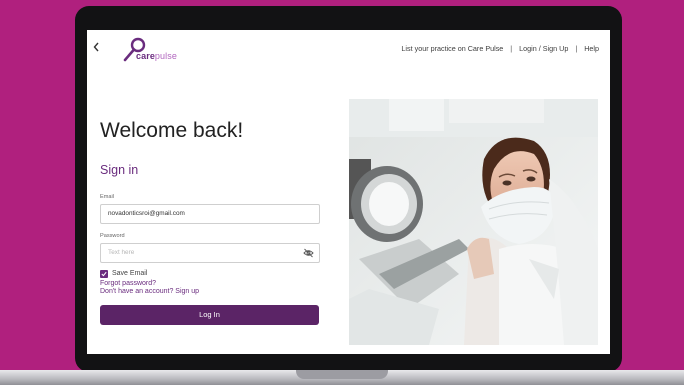 This screenshot has height=385, width=684. I want to click on nav-list-practice-link: List your practice on Care Pulse, so click(452, 48).